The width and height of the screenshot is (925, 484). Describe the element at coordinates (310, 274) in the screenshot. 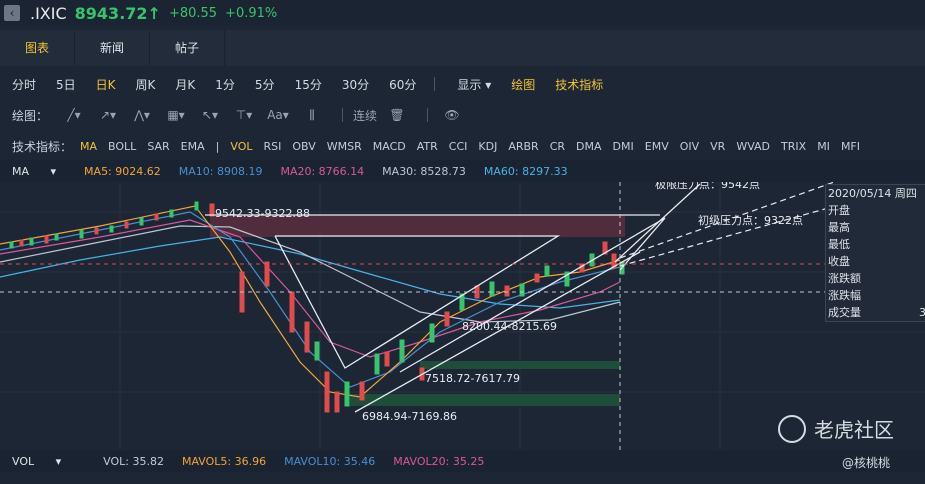

I see `ma30-line` at that location.